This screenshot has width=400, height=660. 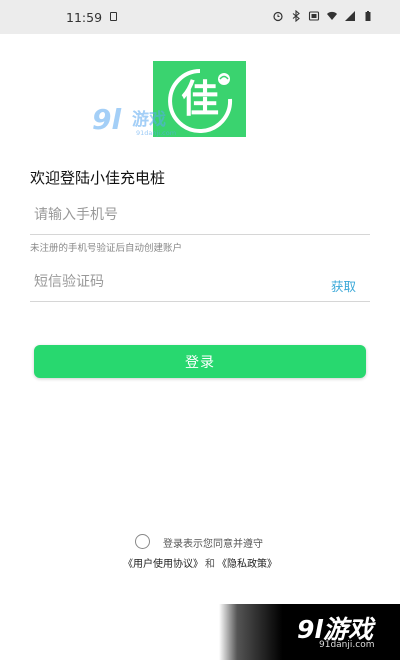 I want to click on vibrate-icon, so click(x=314, y=16).